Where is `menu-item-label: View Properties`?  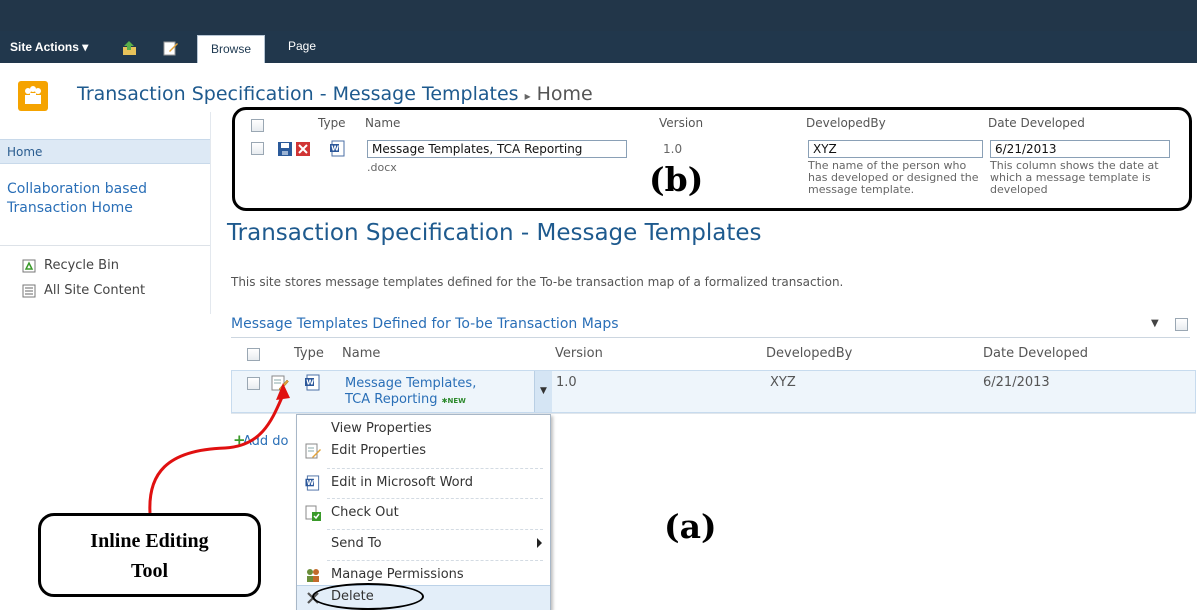 menu-item-label: View Properties is located at coordinates (381, 428).